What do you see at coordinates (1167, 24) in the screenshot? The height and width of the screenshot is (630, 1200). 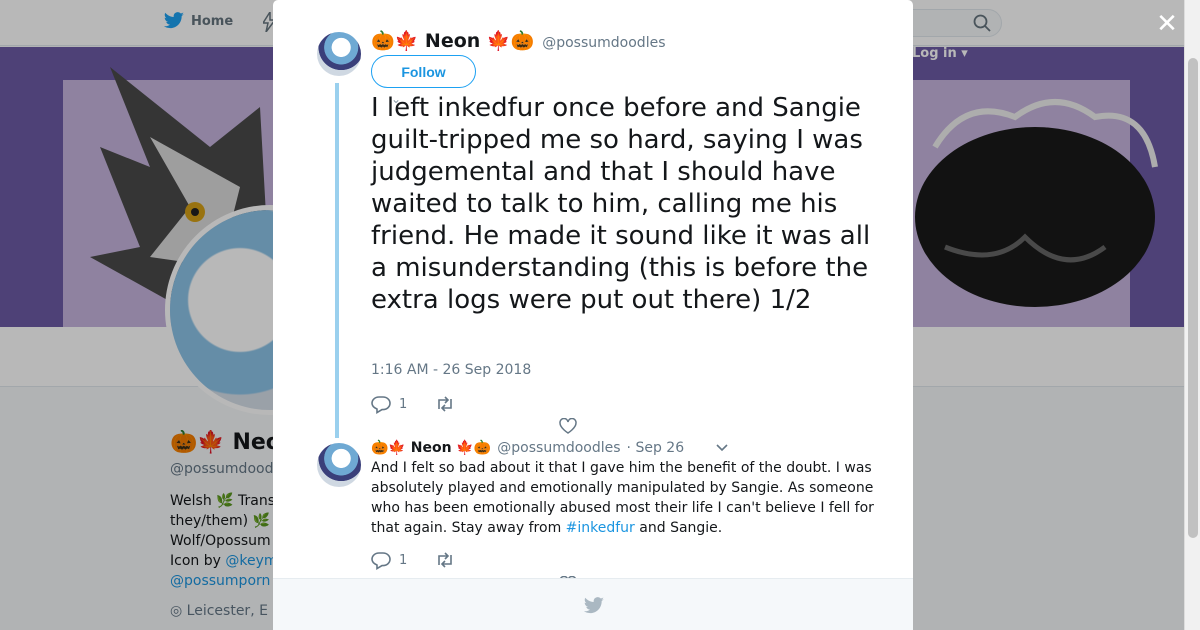 I see `close-icon: ✕` at bounding box center [1167, 24].